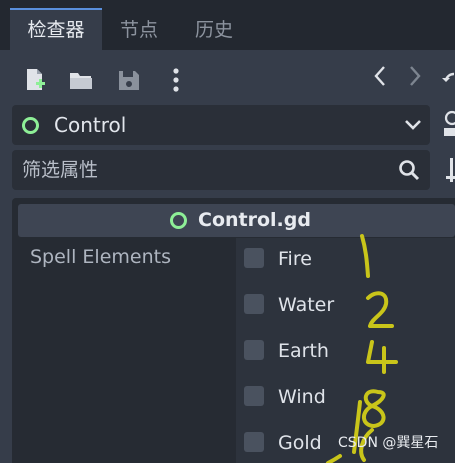  I want to click on history-back-button, so click(380, 79).